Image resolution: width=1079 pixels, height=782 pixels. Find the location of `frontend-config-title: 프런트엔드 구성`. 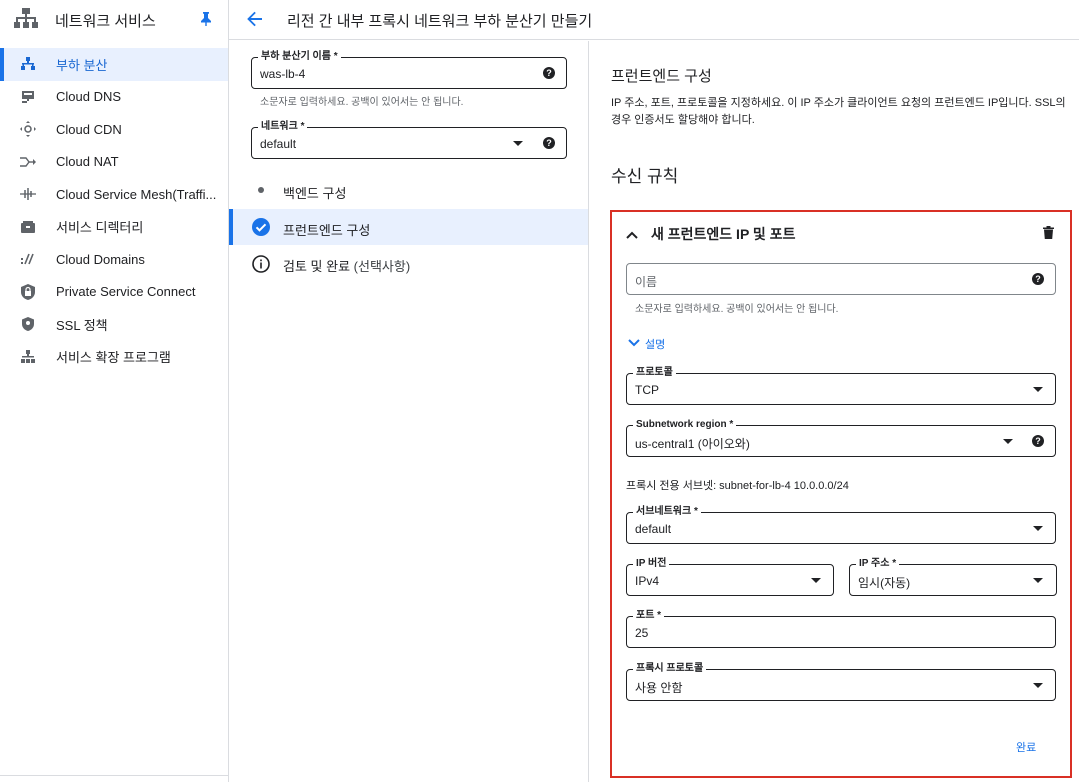

frontend-config-title: 프런트엔드 구성 is located at coordinates (661, 76).